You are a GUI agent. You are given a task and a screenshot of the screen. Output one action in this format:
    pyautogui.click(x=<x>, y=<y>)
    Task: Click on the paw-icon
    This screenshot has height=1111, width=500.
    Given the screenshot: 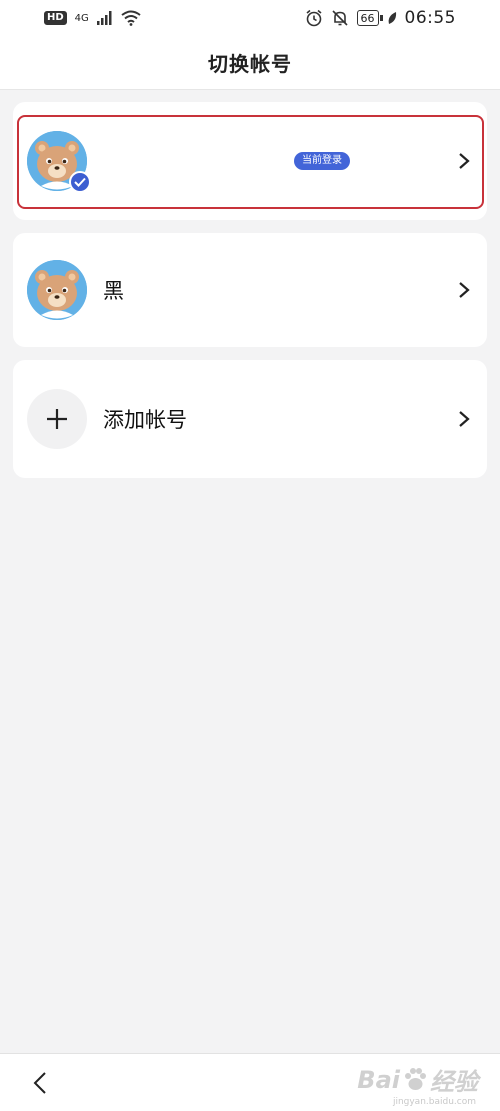 What is the action you would take?
    pyautogui.click(x=415, y=1078)
    